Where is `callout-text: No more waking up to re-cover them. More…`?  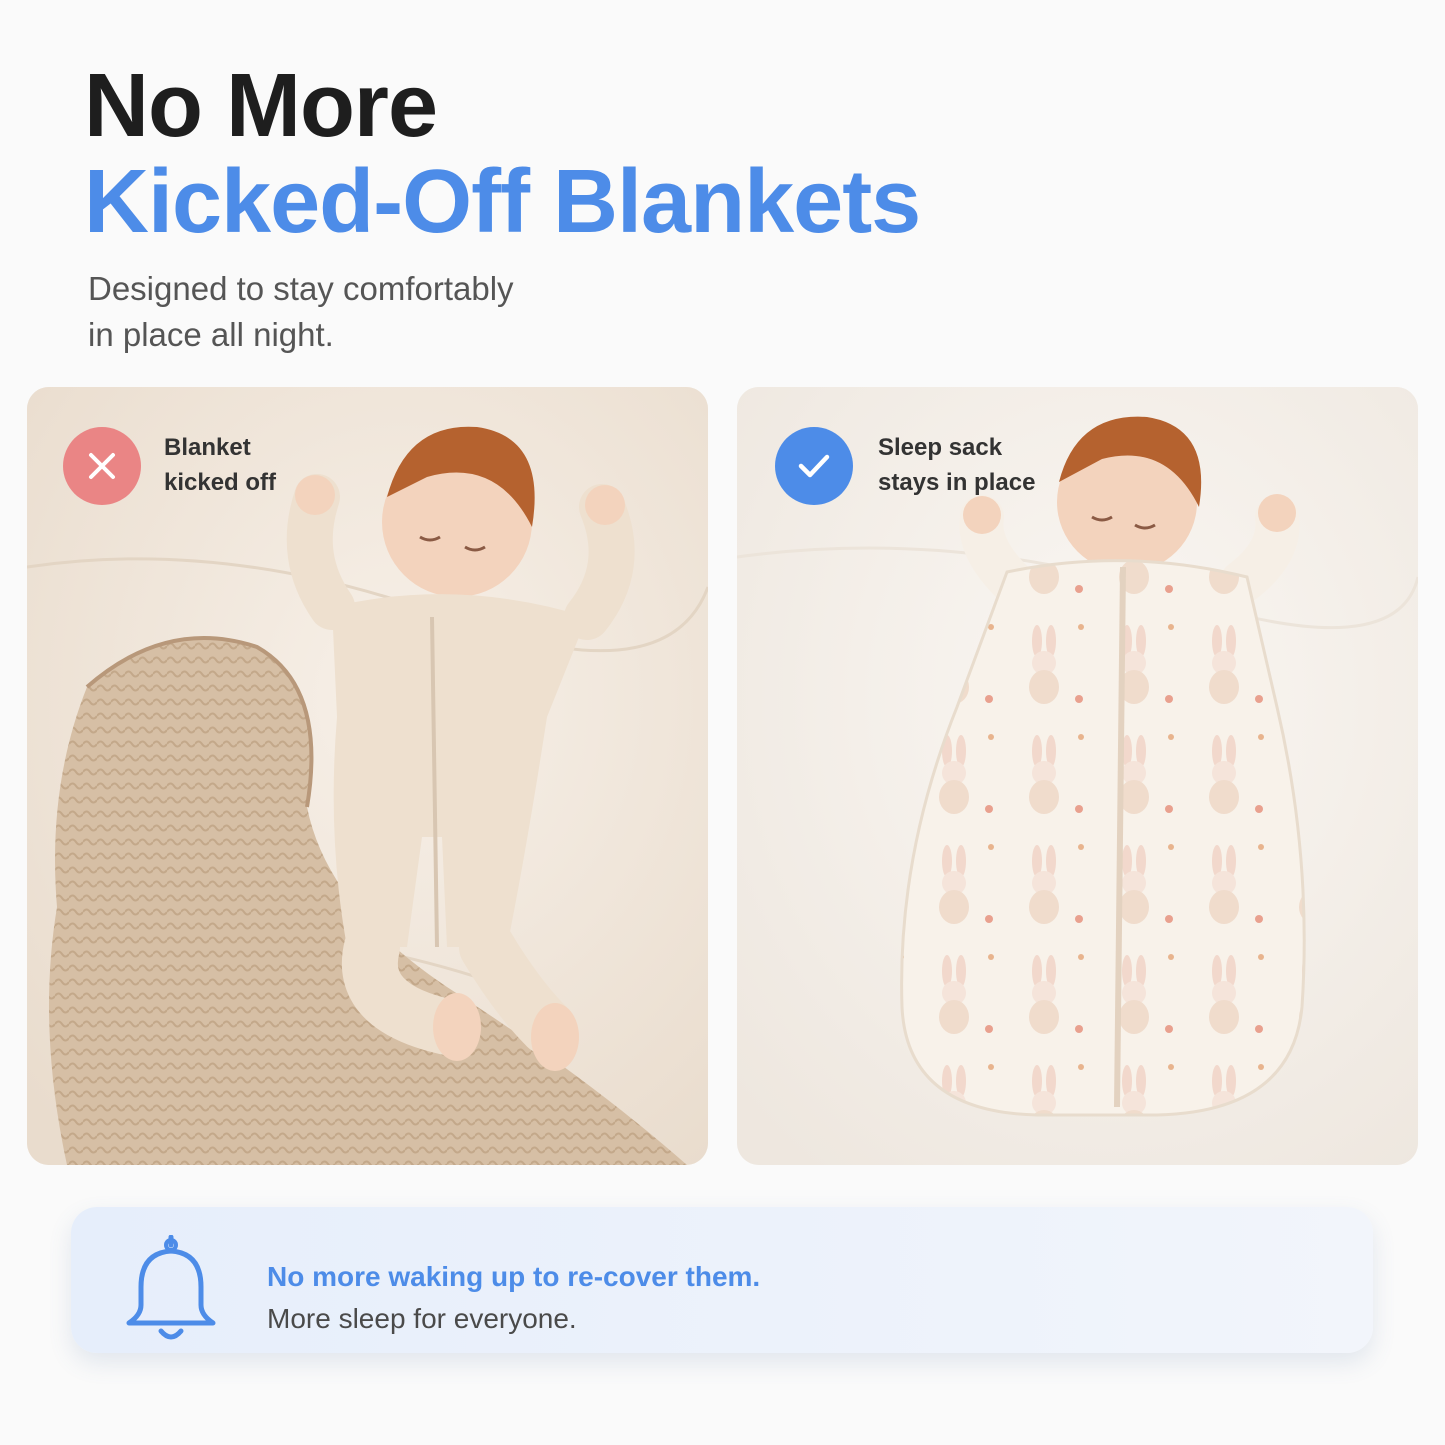 callout-text: No more waking up to re-cover them. More… is located at coordinates (513, 1298).